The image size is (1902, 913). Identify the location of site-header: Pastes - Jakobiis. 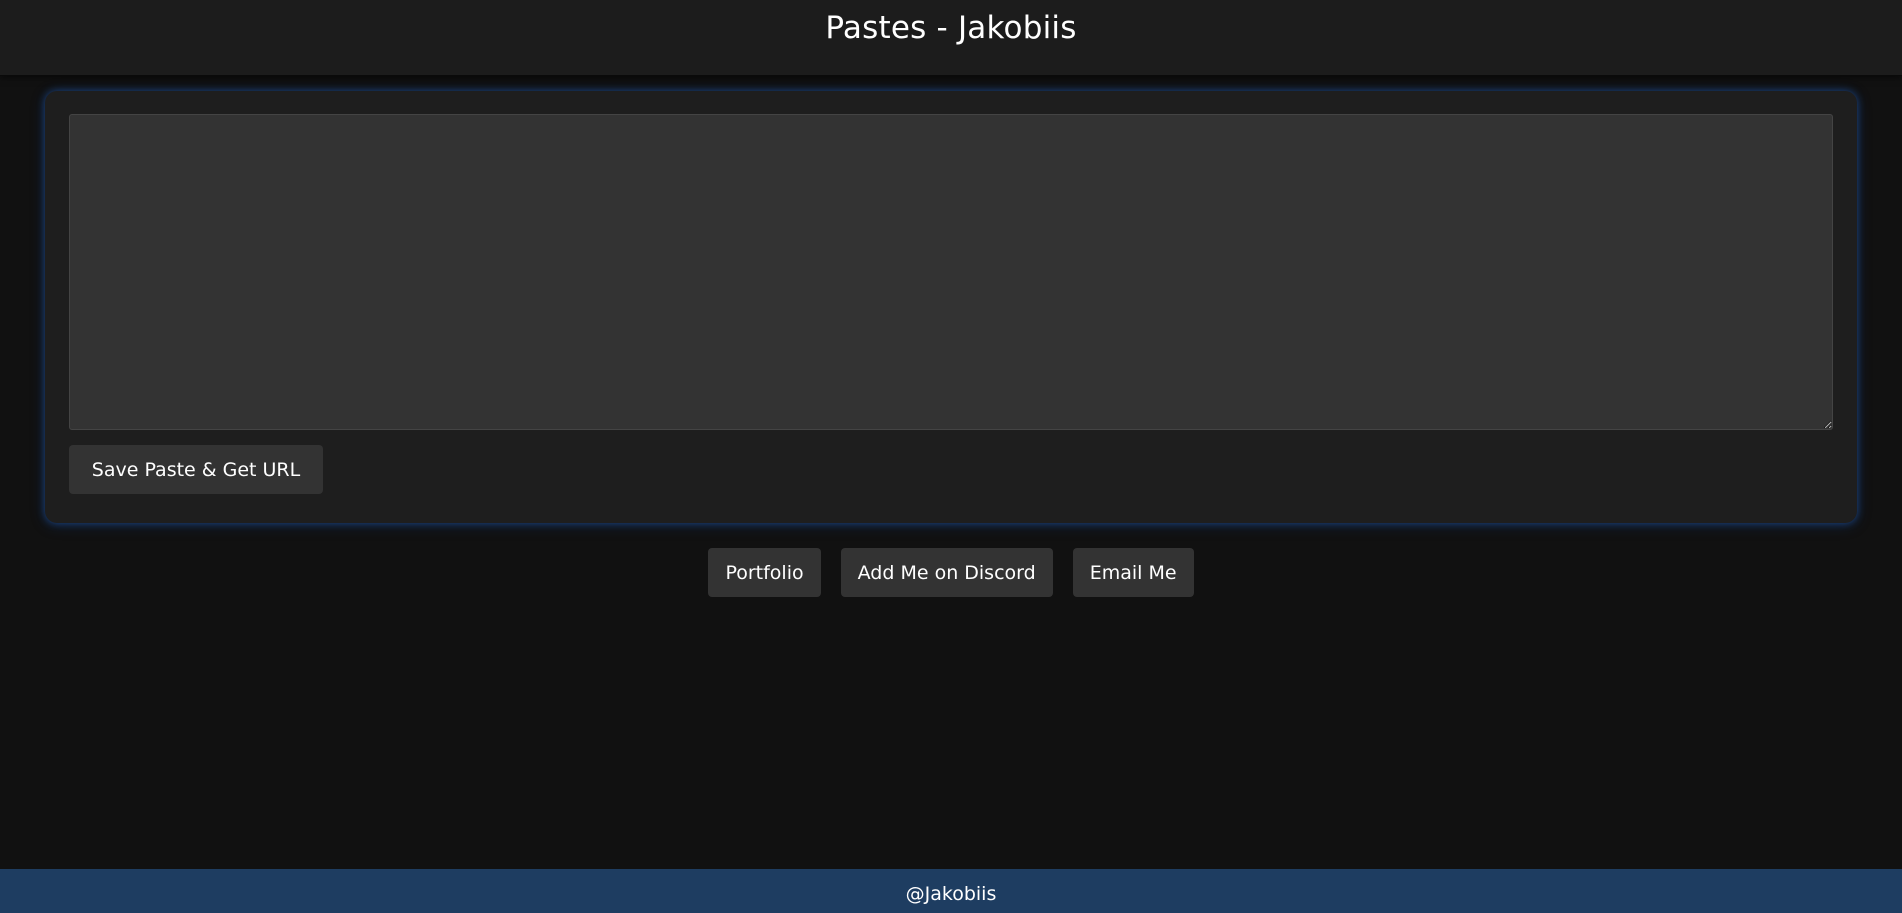
(951, 38).